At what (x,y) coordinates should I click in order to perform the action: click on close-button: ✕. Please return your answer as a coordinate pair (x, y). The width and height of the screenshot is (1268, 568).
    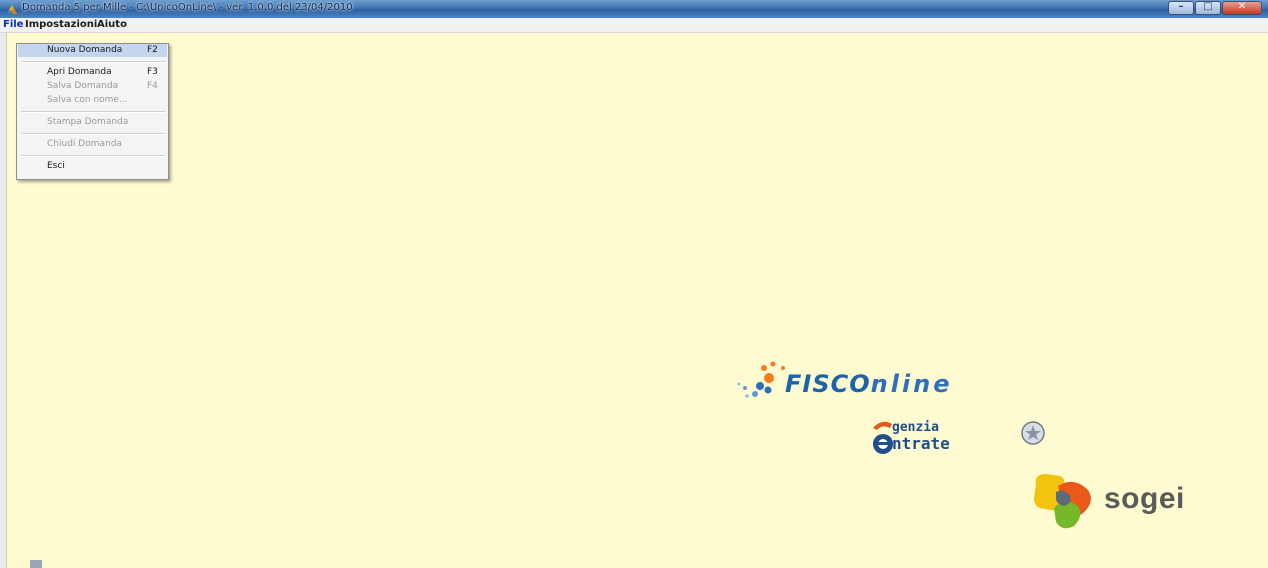
    Looking at the image, I should click on (1242, 8).